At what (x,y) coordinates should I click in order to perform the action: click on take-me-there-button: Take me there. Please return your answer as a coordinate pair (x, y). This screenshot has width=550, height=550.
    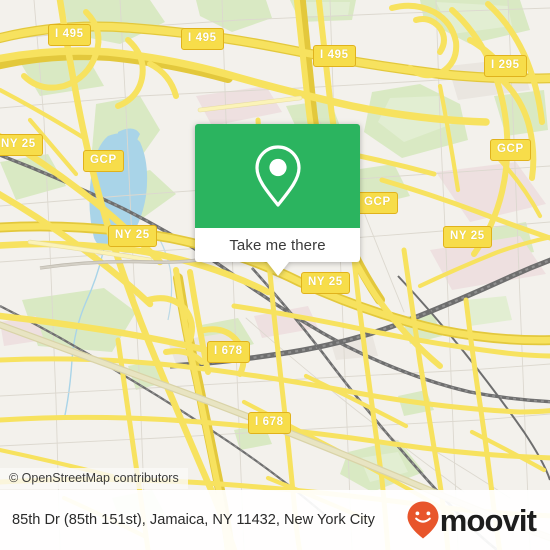
    Looking at the image, I should click on (277, 245).